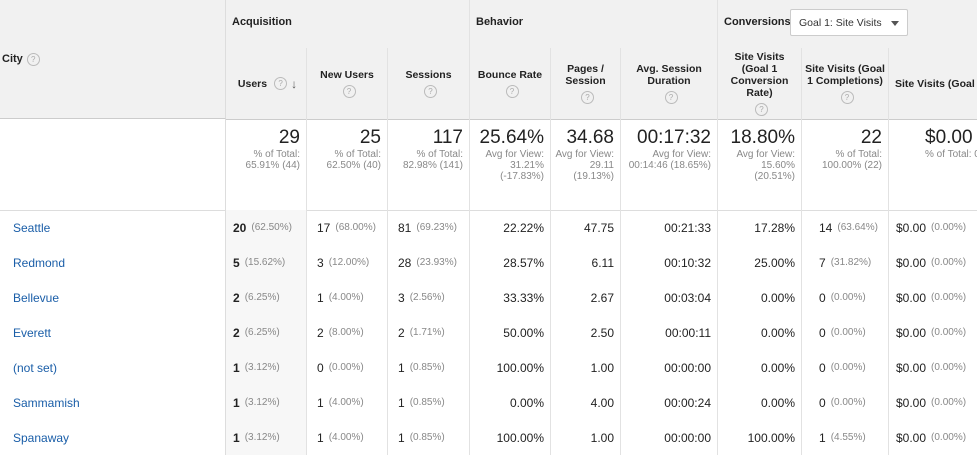 Image resolution: width=977 pixels, height=457 pixels. I want to click on completions-column-header: Site Visits (Goal 1 Completions) ?, so click(845, 83).